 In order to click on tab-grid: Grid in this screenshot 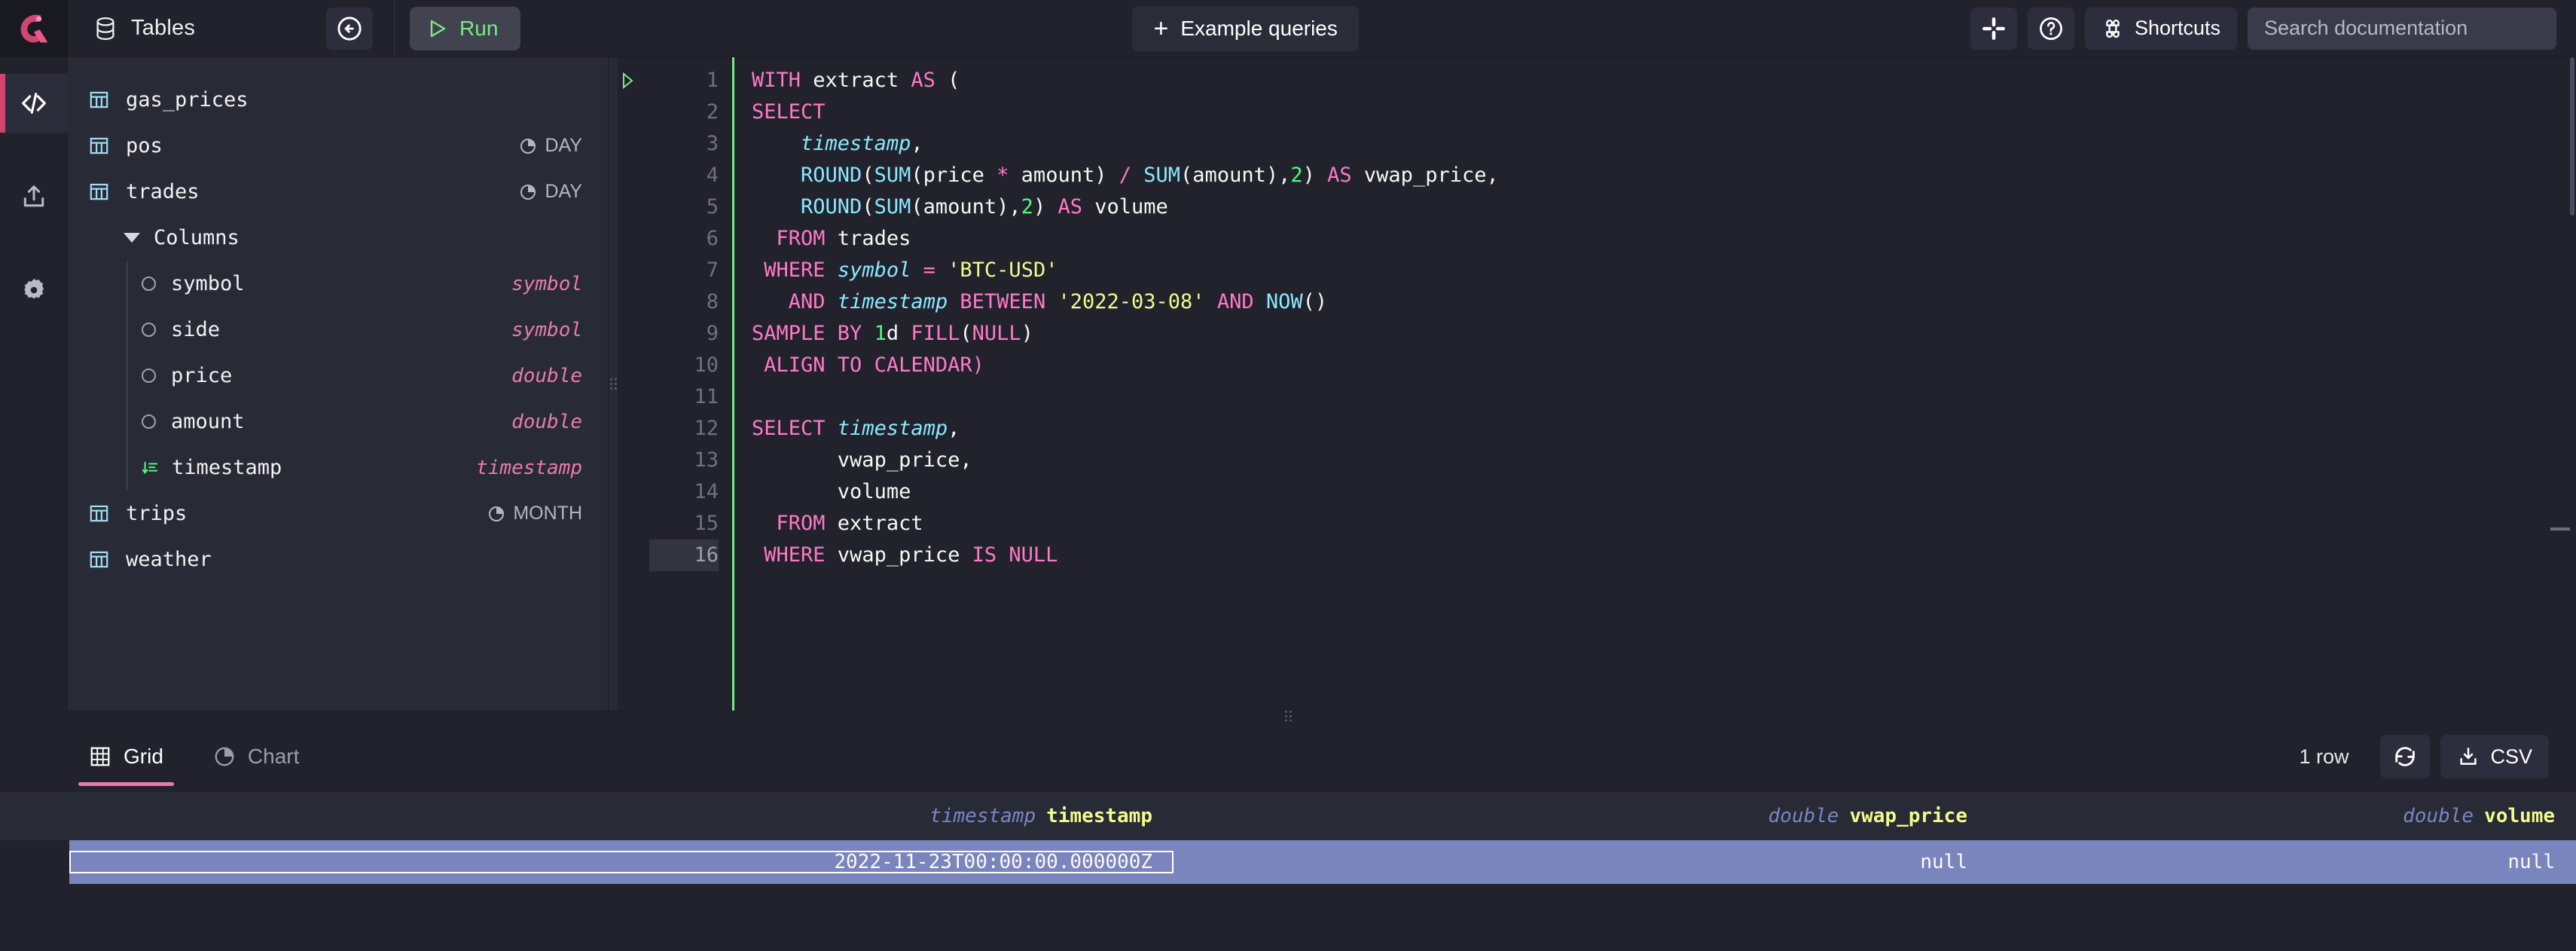, I will do `click(126, 756)`.